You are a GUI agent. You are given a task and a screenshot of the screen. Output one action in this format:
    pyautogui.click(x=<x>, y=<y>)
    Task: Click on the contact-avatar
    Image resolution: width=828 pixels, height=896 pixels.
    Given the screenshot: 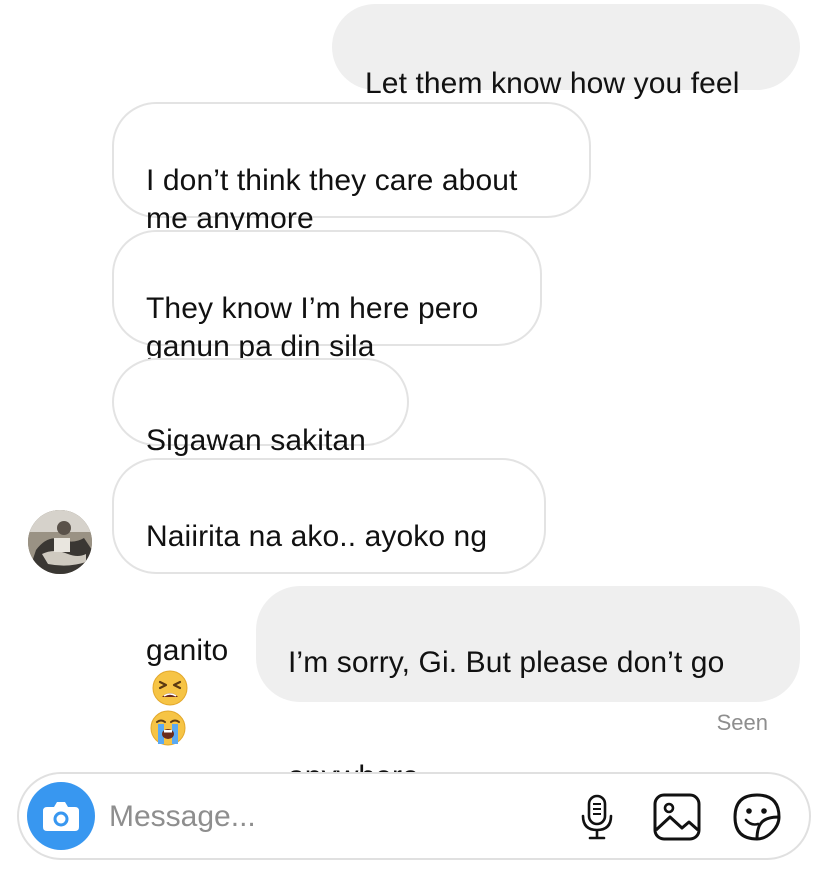 What is the action you would take?
    pyautogui.click(x=60, y=542)
    